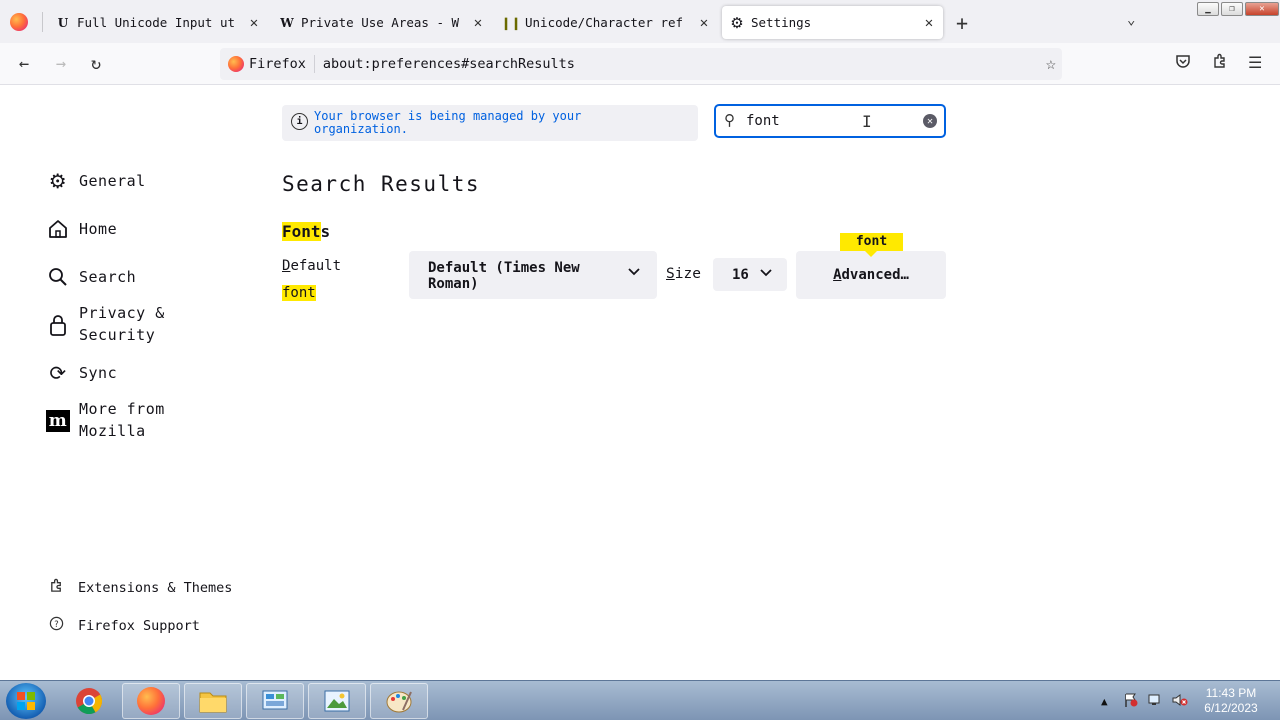 The image size is (1280, 720). I want to click on tab-title: Settings, so click(781, 22).